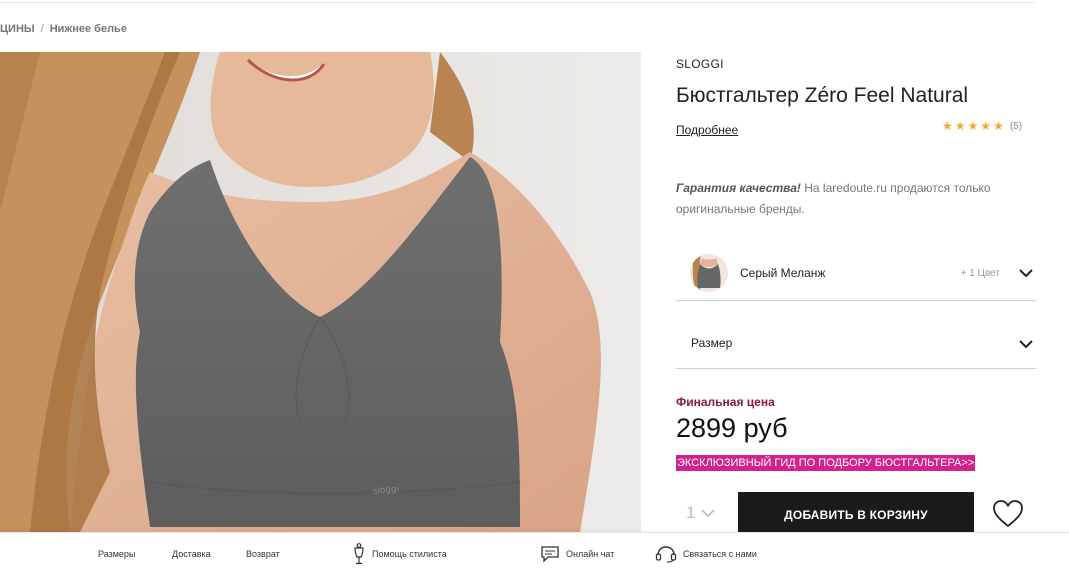 The width and height of the screenshot is (1069, 573). I want to click on product-title: Бюстгальтер Zéro Feel Natural, so click(822, 95).